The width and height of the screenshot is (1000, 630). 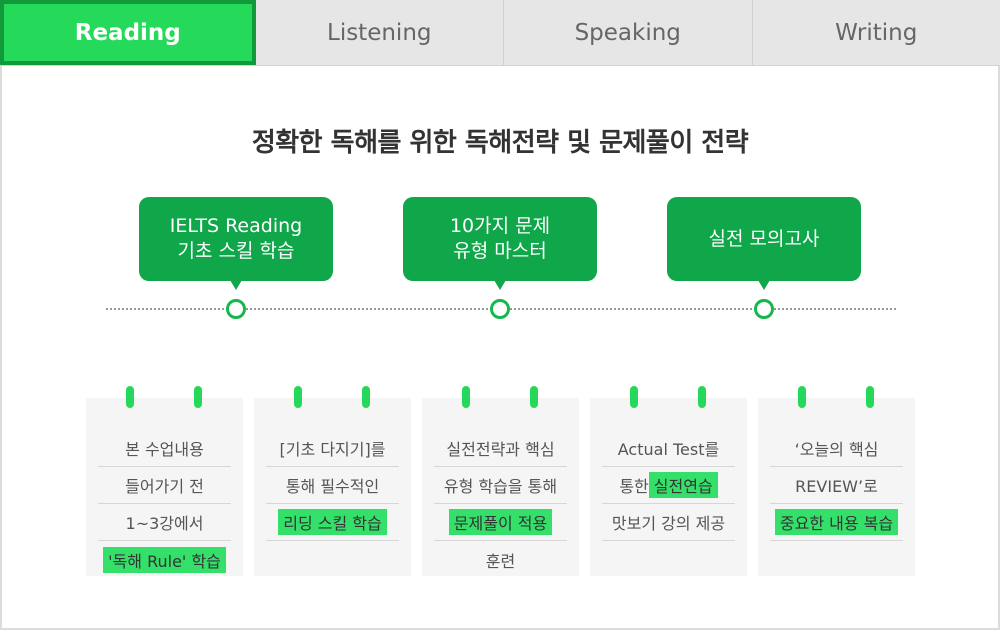 I want to click on curriculum-card-5: ‘오늘의 핵심 REVIEW’로 중요한 내용 복습, so click(x=836, y=482).